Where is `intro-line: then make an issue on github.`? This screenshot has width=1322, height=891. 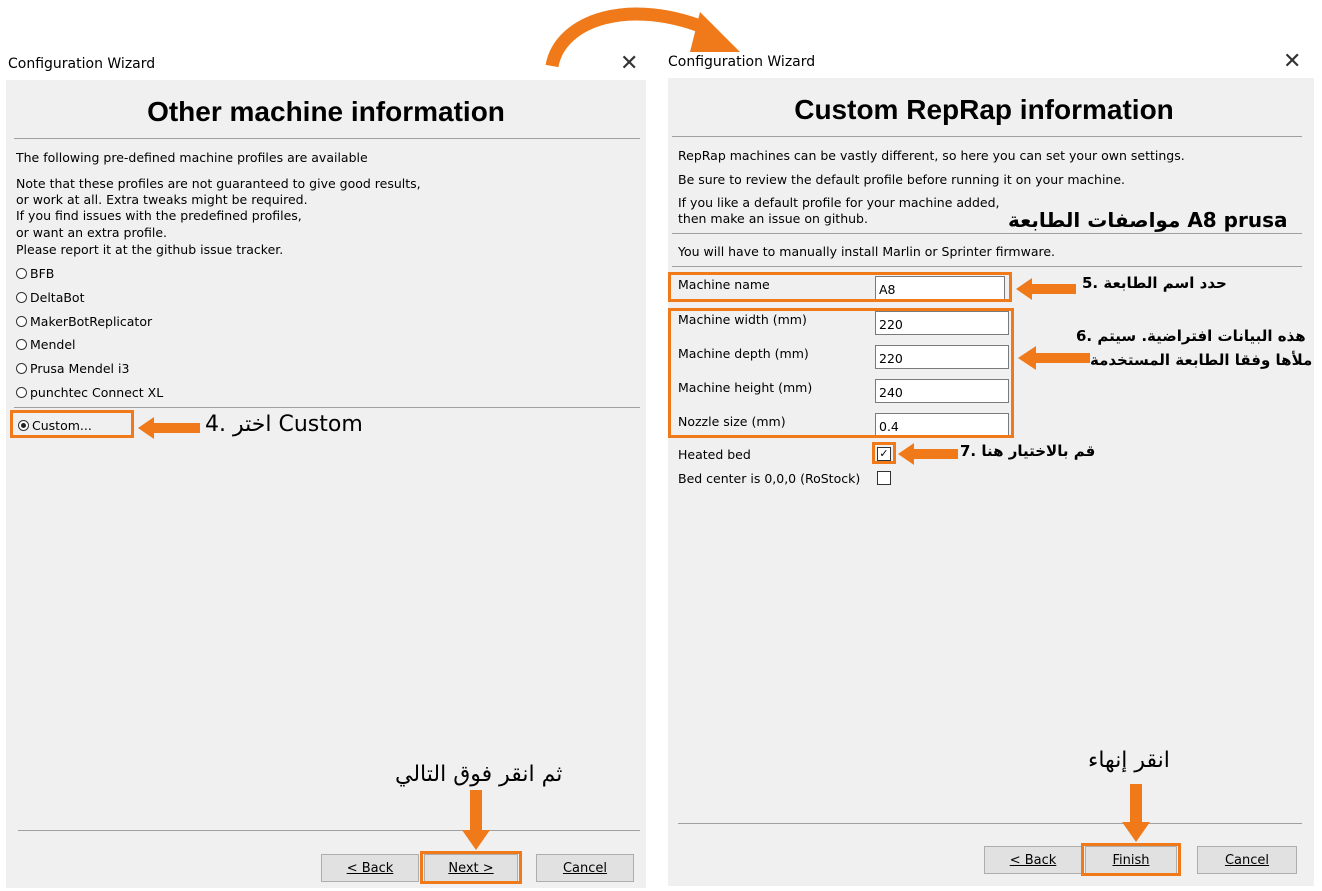
intro-line: then make an issue on github. is located at coordinates (773, 218).